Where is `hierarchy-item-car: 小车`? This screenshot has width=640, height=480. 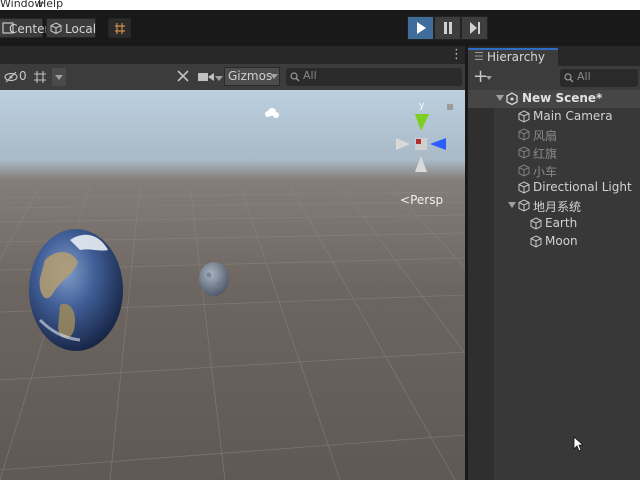
hierarchy-item-car: 小车 is located at coordinates (554, 171).